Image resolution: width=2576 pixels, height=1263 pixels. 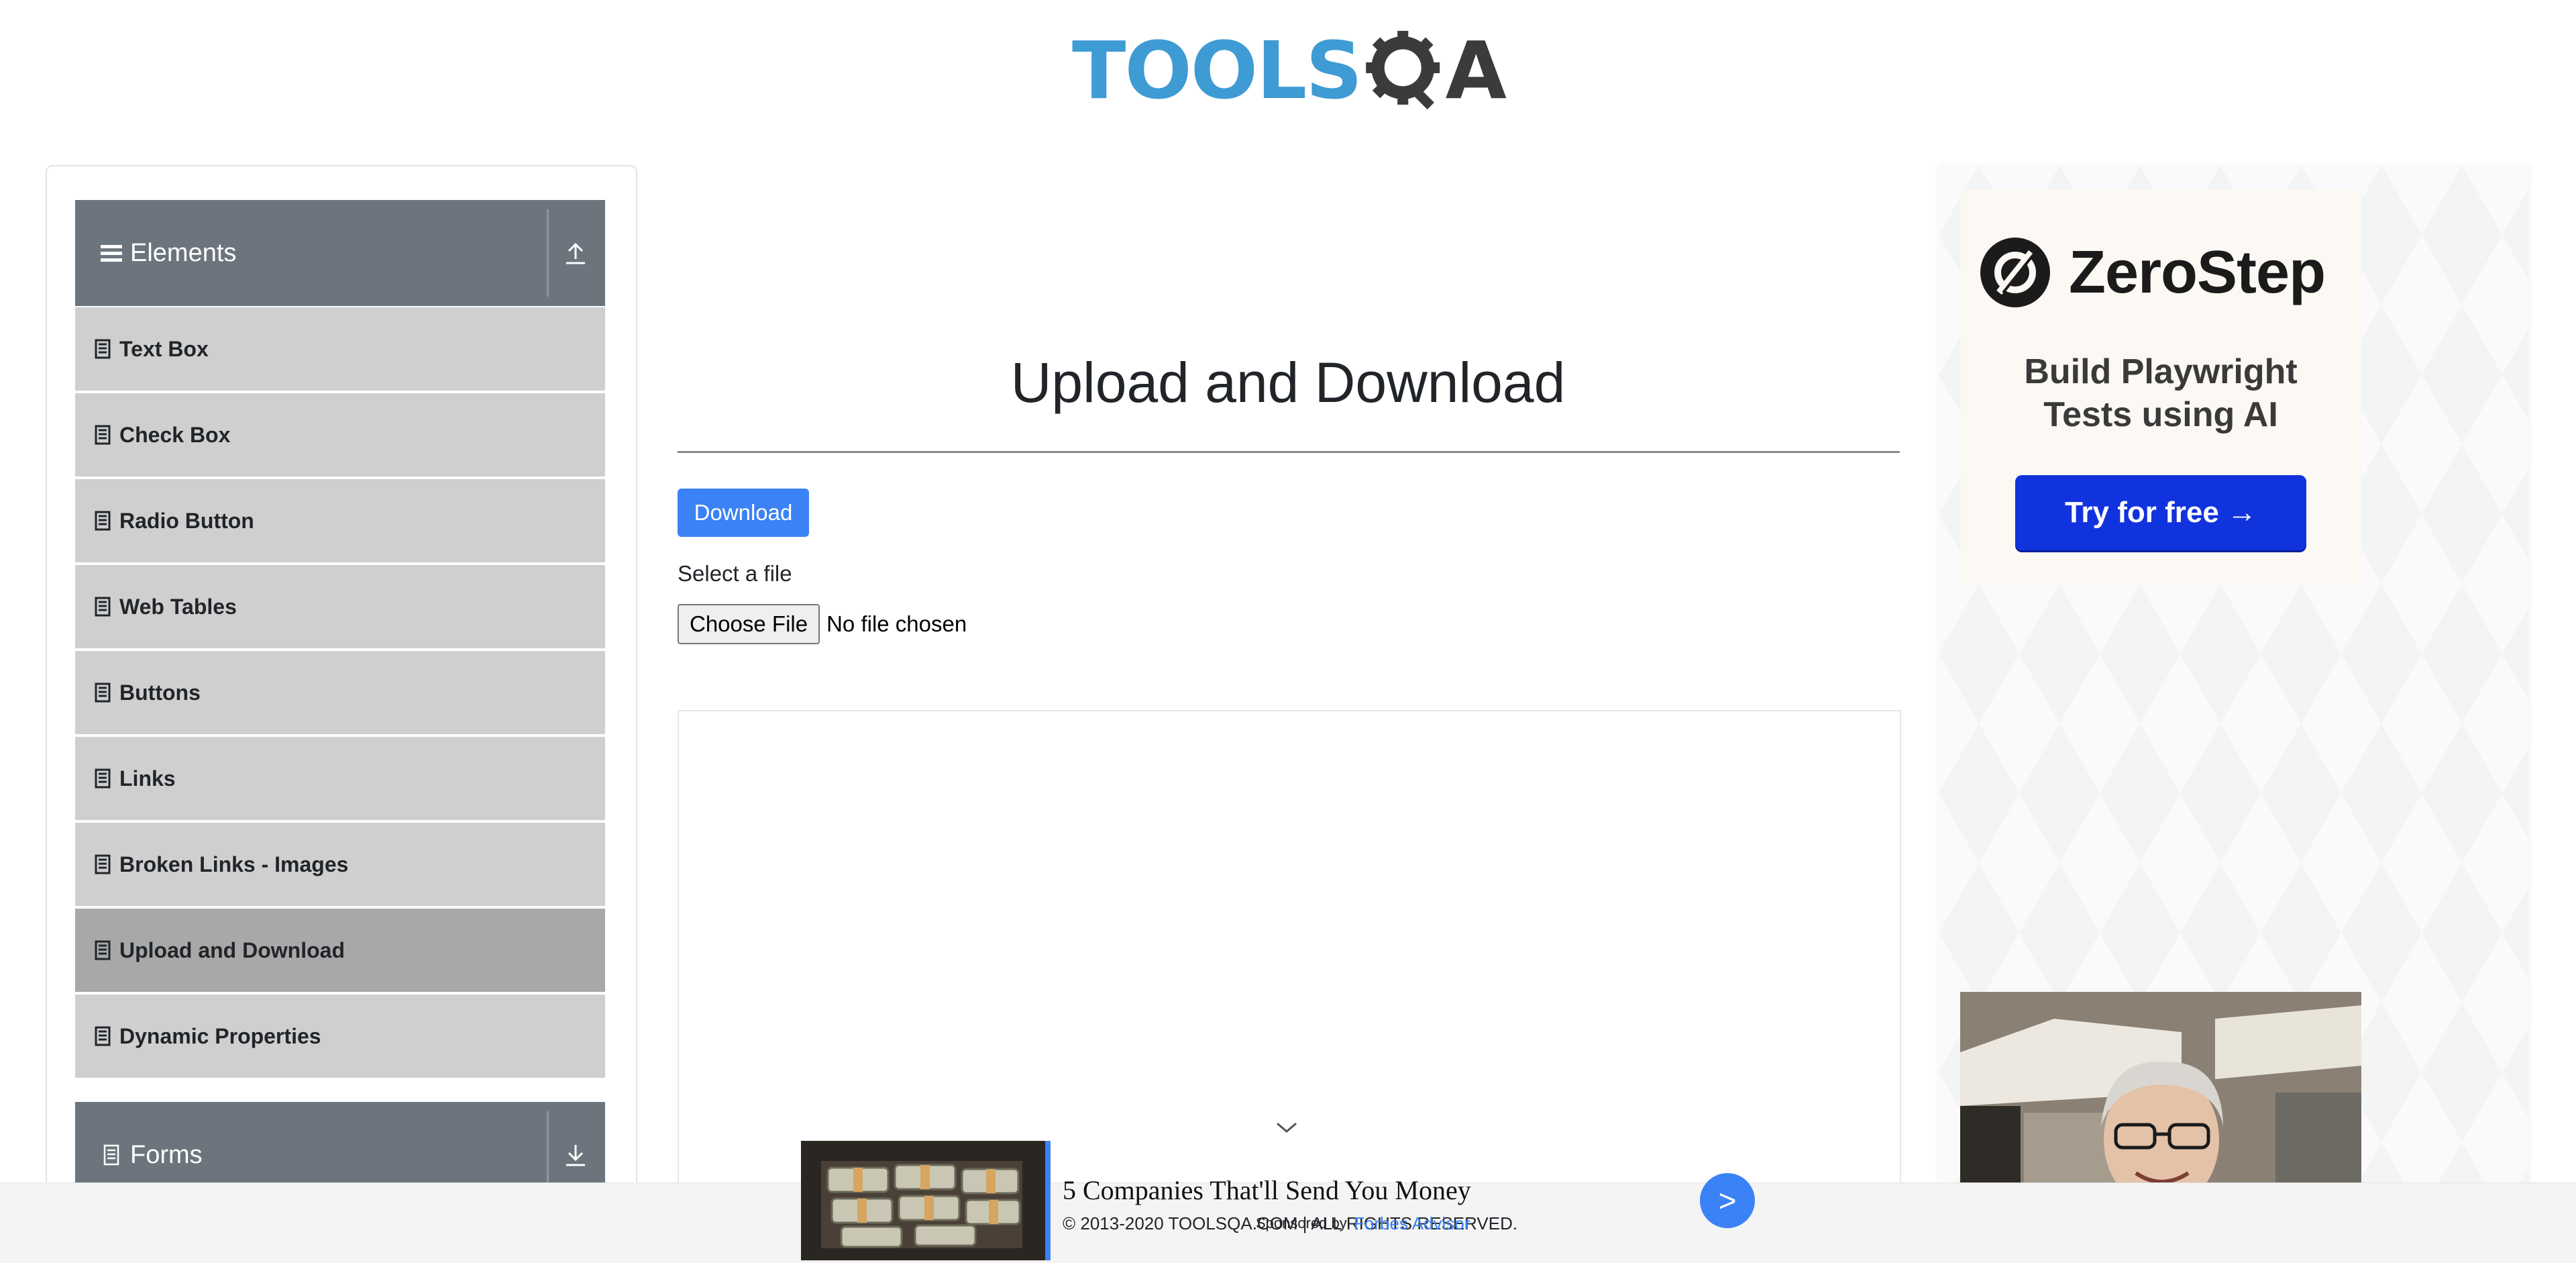 I want to click on menu-item-label: Buttons, so click(x=160, y=692).